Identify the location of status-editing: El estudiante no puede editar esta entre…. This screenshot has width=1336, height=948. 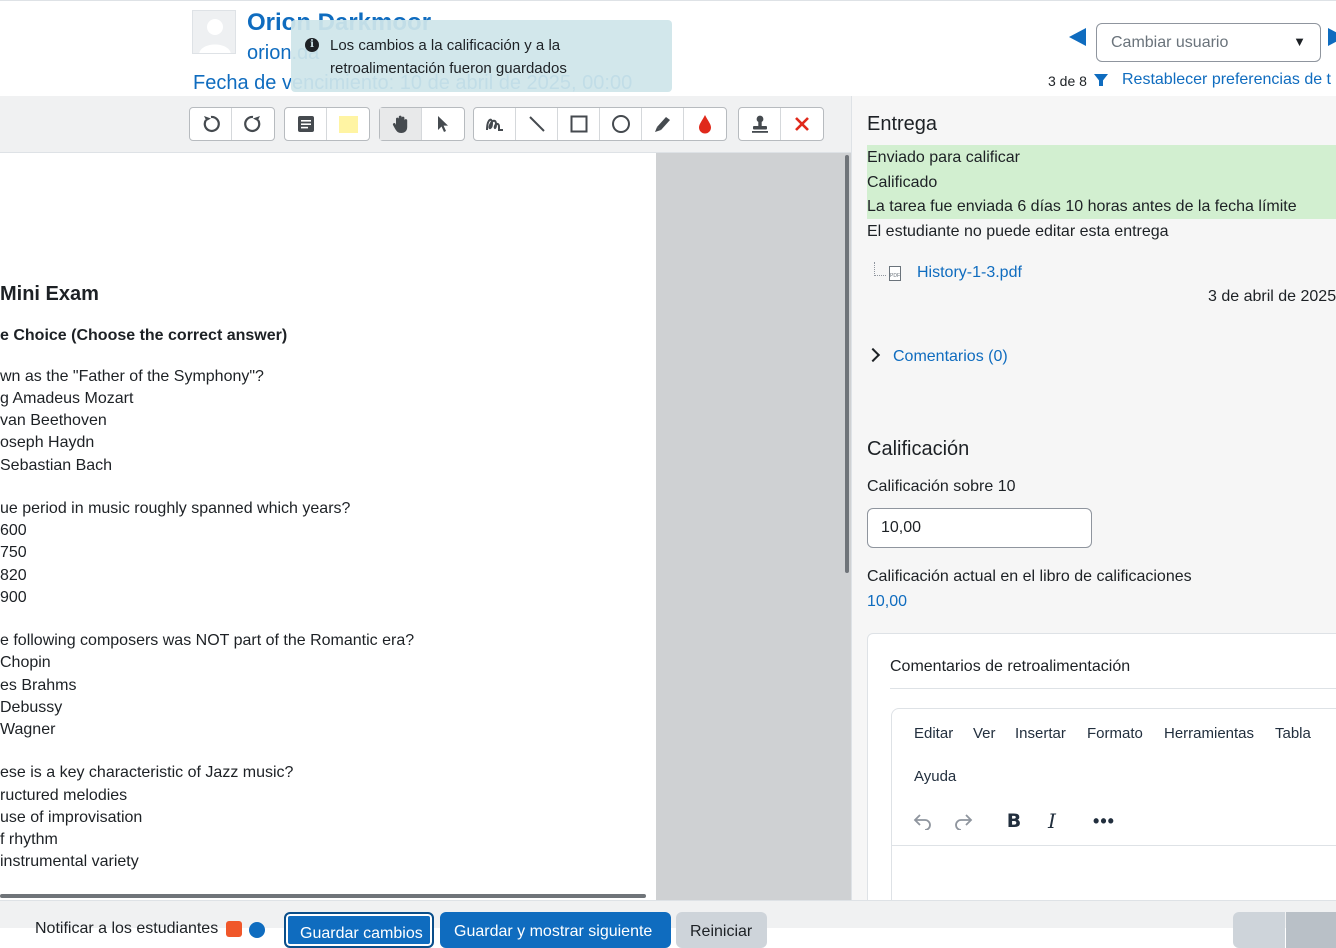
(1018, 231).